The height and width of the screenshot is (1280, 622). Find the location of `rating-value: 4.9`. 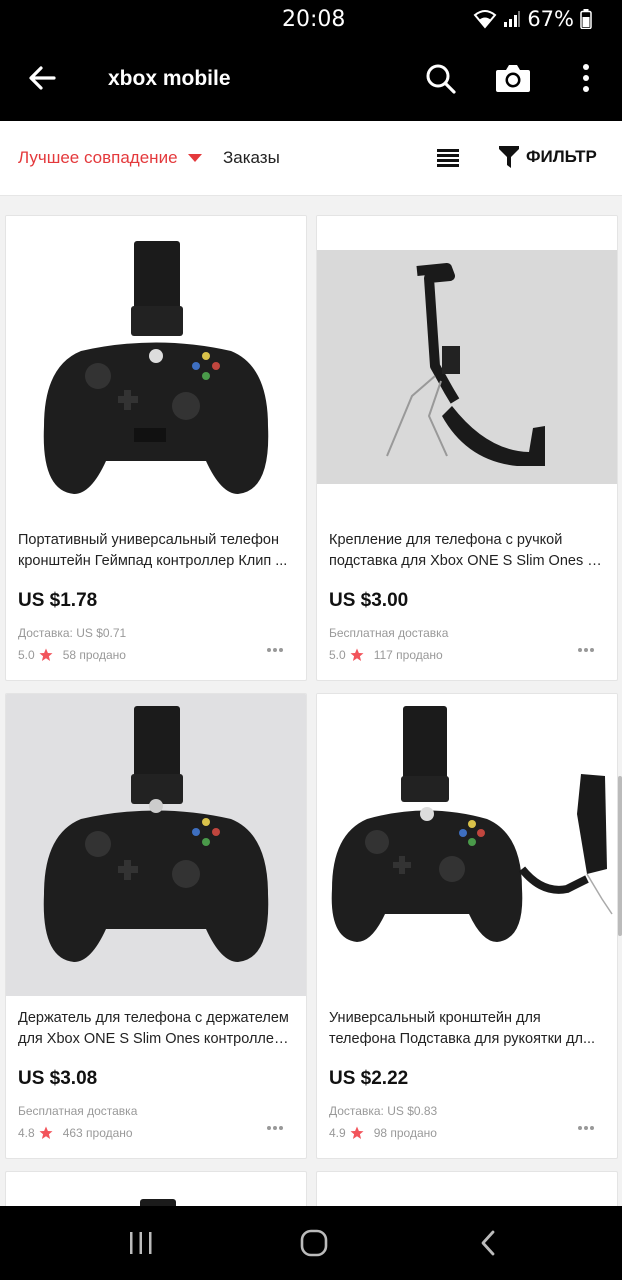

rating-value: 4.9 is located at coordinates (337, 1133).